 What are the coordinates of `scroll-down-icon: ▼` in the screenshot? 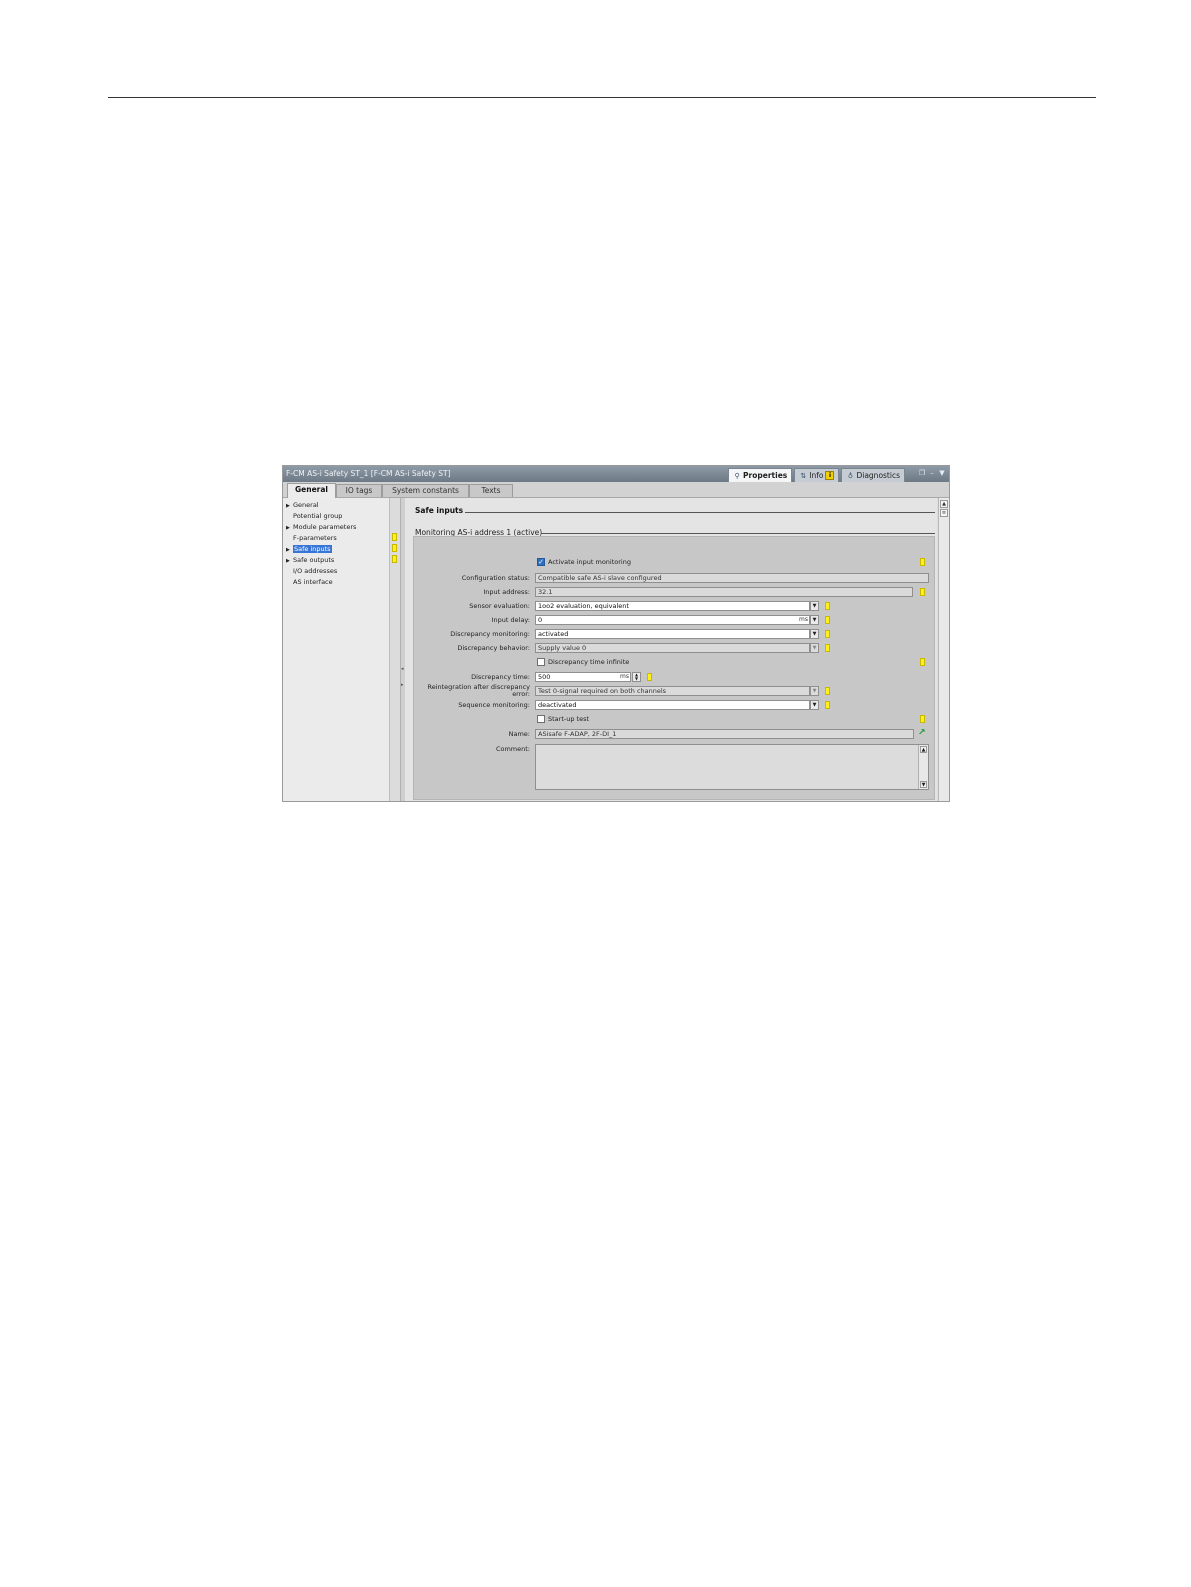 It's located at (923, 784).